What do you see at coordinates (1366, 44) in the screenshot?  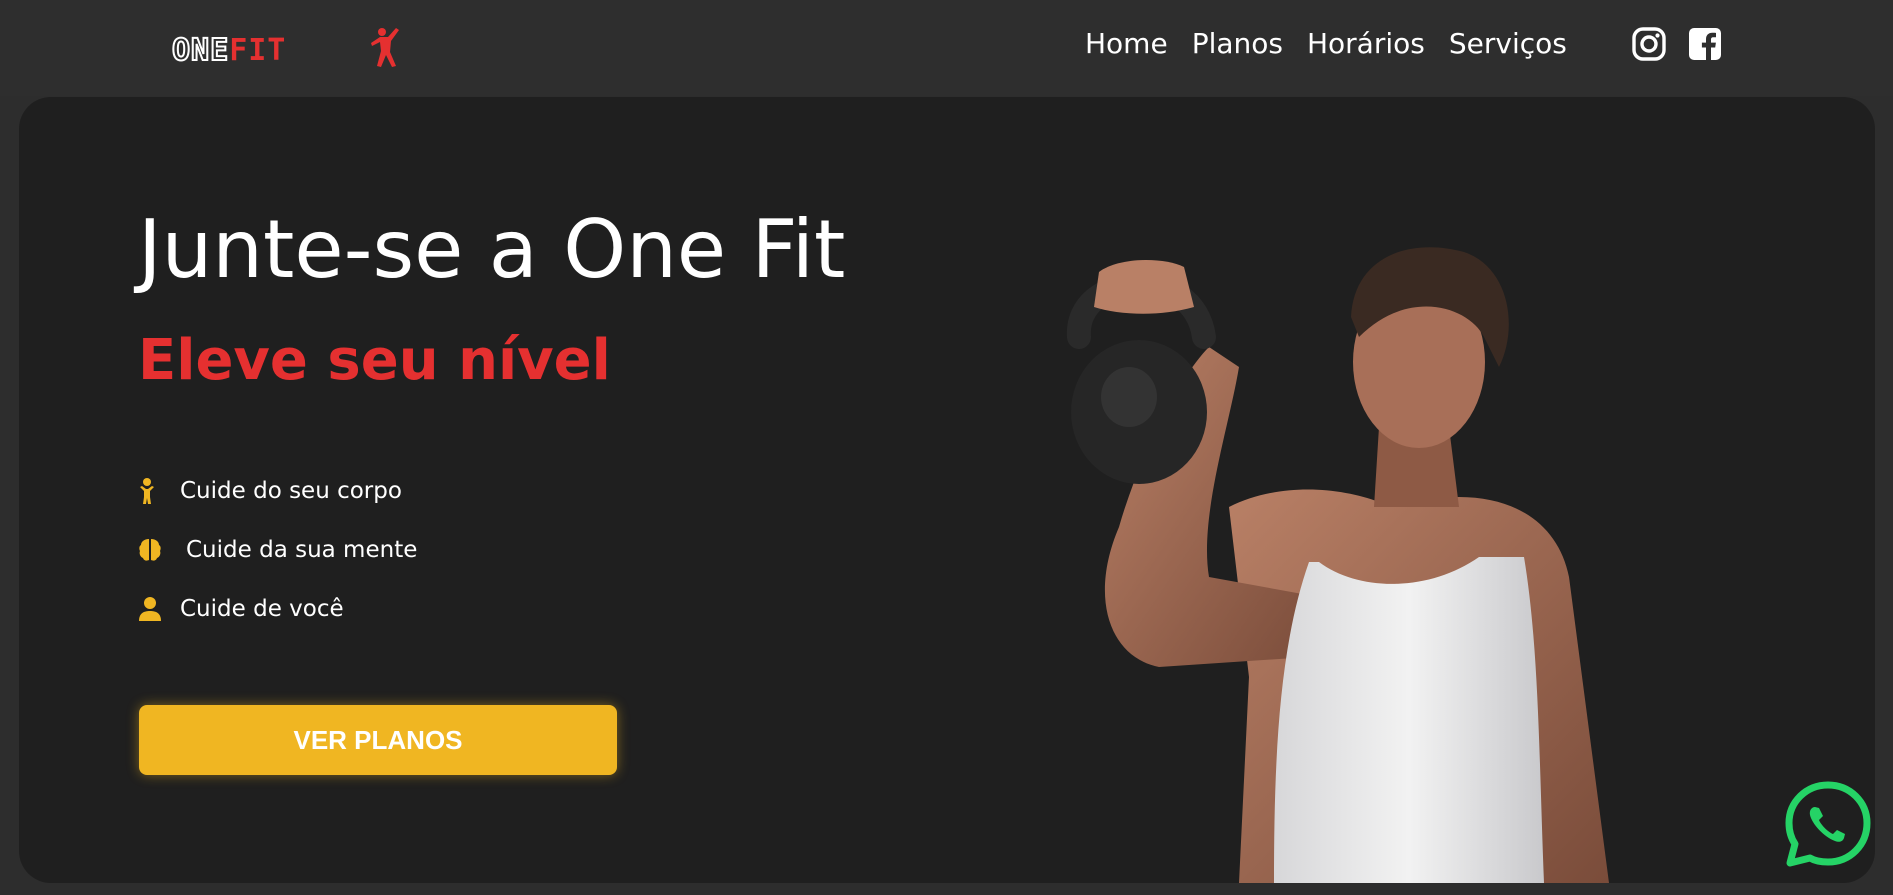 I see `nav-link-horarios: Horários` at bounding box center [1366, 44].